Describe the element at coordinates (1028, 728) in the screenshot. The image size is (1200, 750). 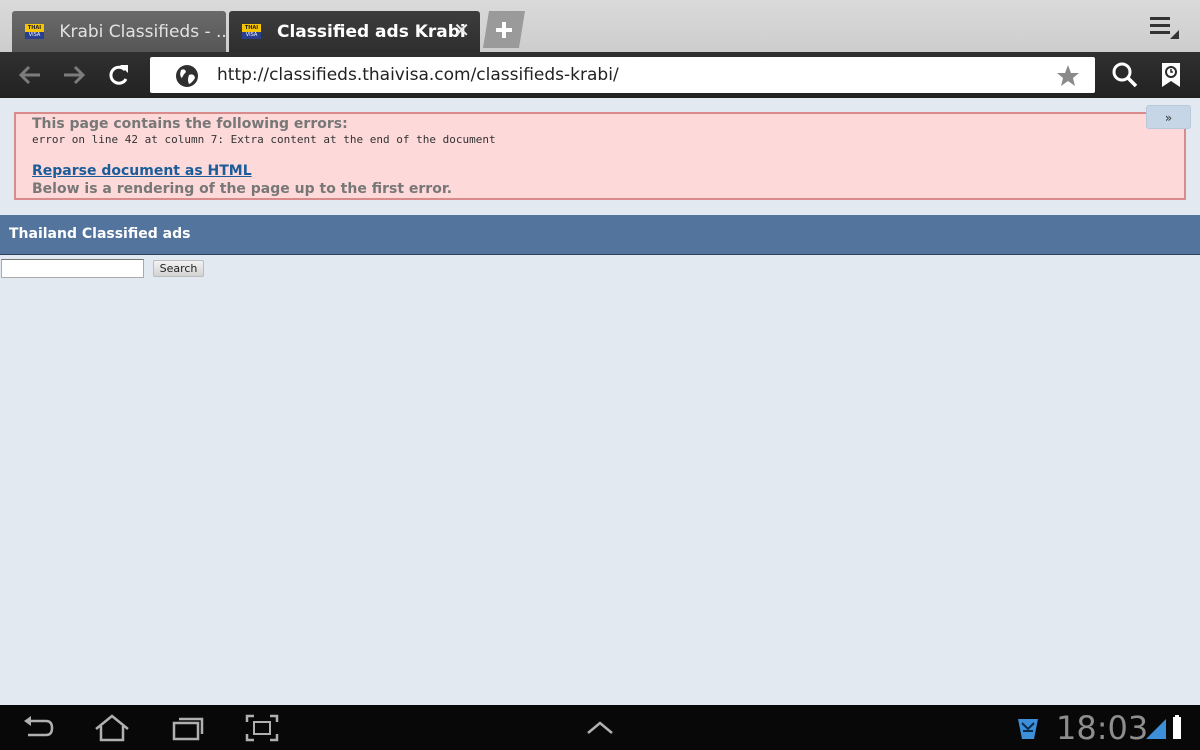
I see `notification-icon` at that location.